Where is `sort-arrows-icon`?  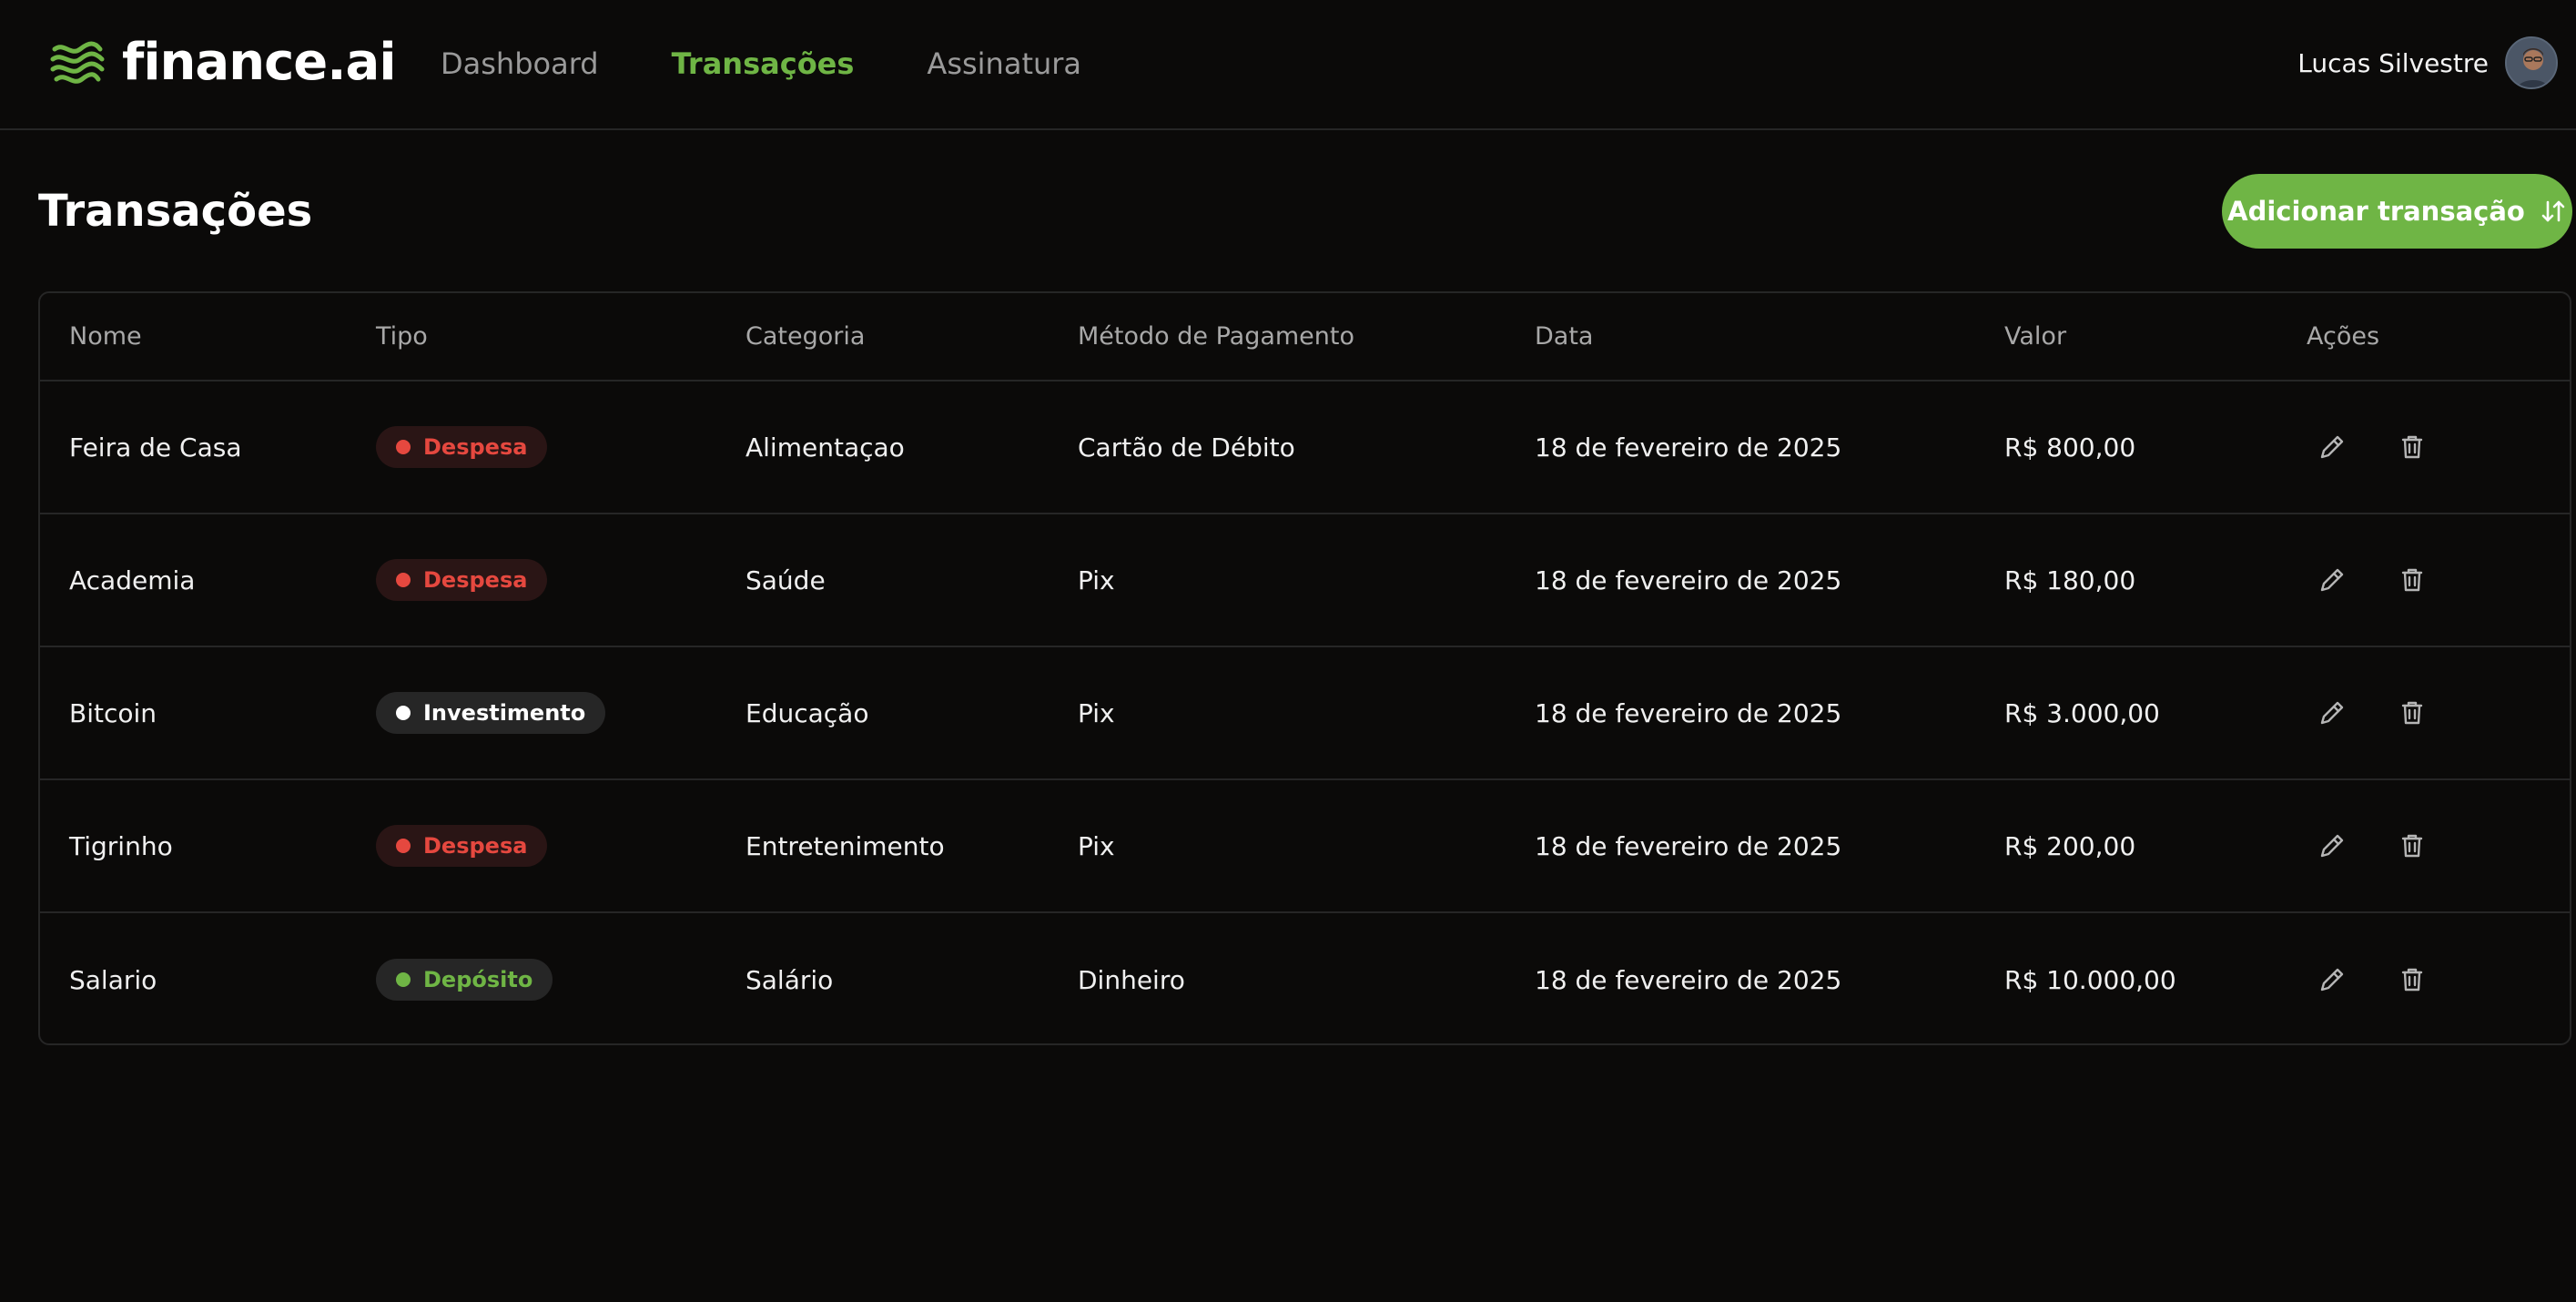
sort-arrows-icon is located at coordinates (2553, 211).